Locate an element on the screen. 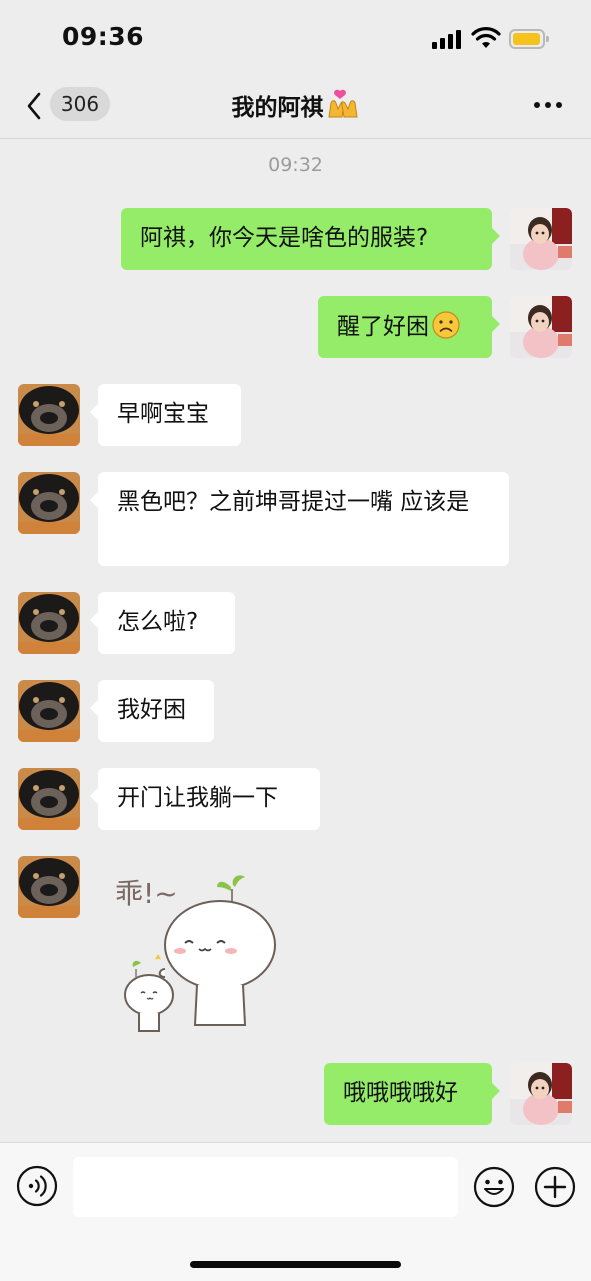 The width and height of the screenshot is (591, 1281). battery-icon is located at coordinates (529, 39).